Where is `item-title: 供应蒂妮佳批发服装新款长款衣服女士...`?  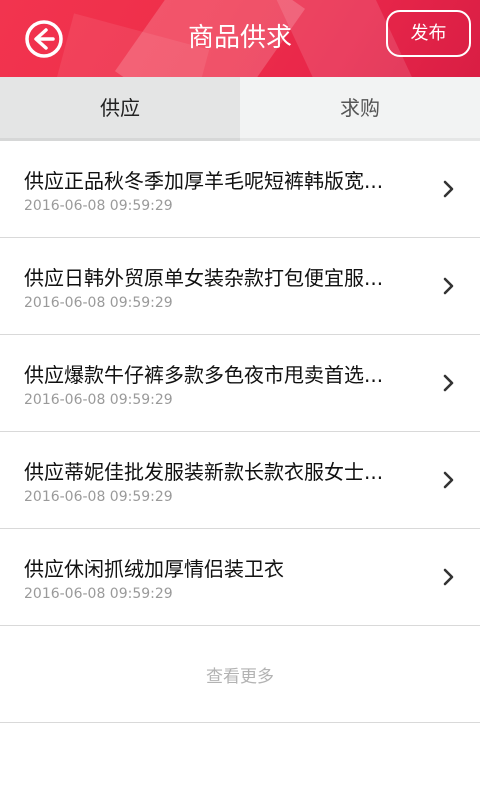 item-title: 供应蒂妮佳批发服装新款长款衣服女士... is located at coordinates (204, 472).